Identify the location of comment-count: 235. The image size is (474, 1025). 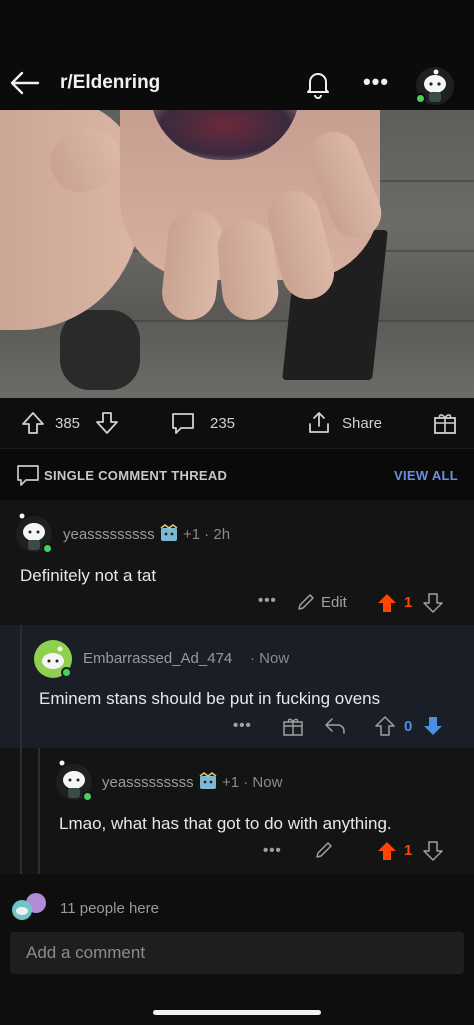
(222, 423).